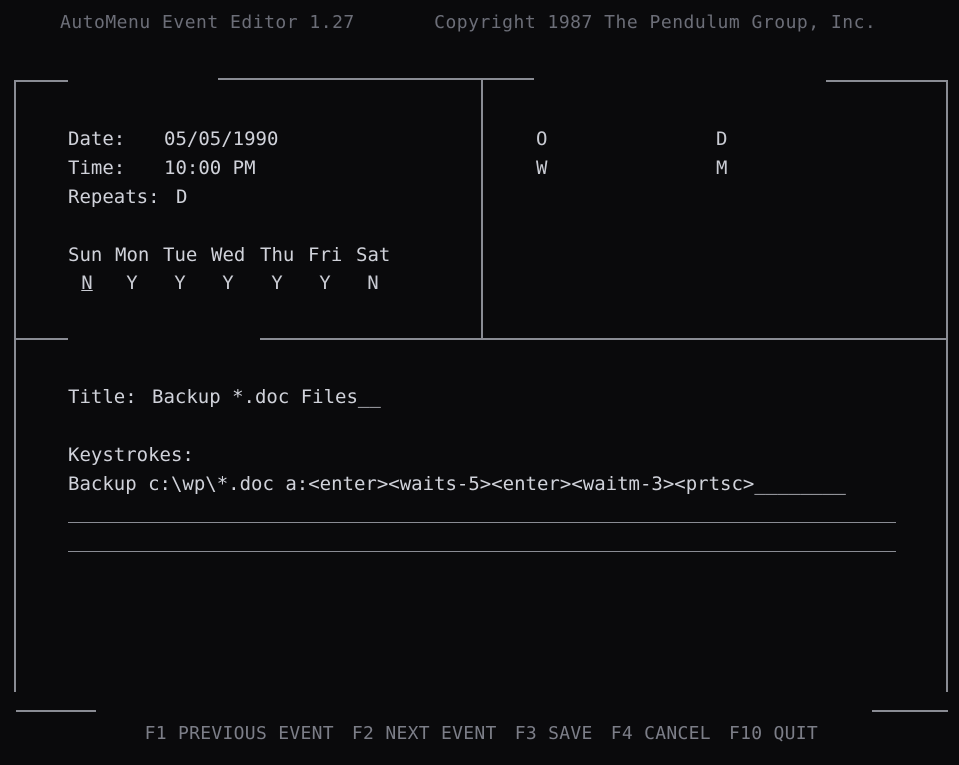 The width and height of the screenshot is (959, 765). I want to click on day-flag-wed: Y, so click(228, 283).